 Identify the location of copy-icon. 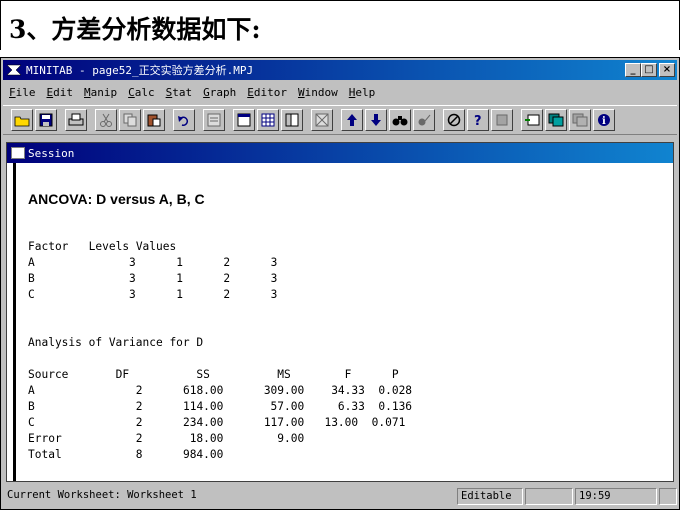
(130, 120).